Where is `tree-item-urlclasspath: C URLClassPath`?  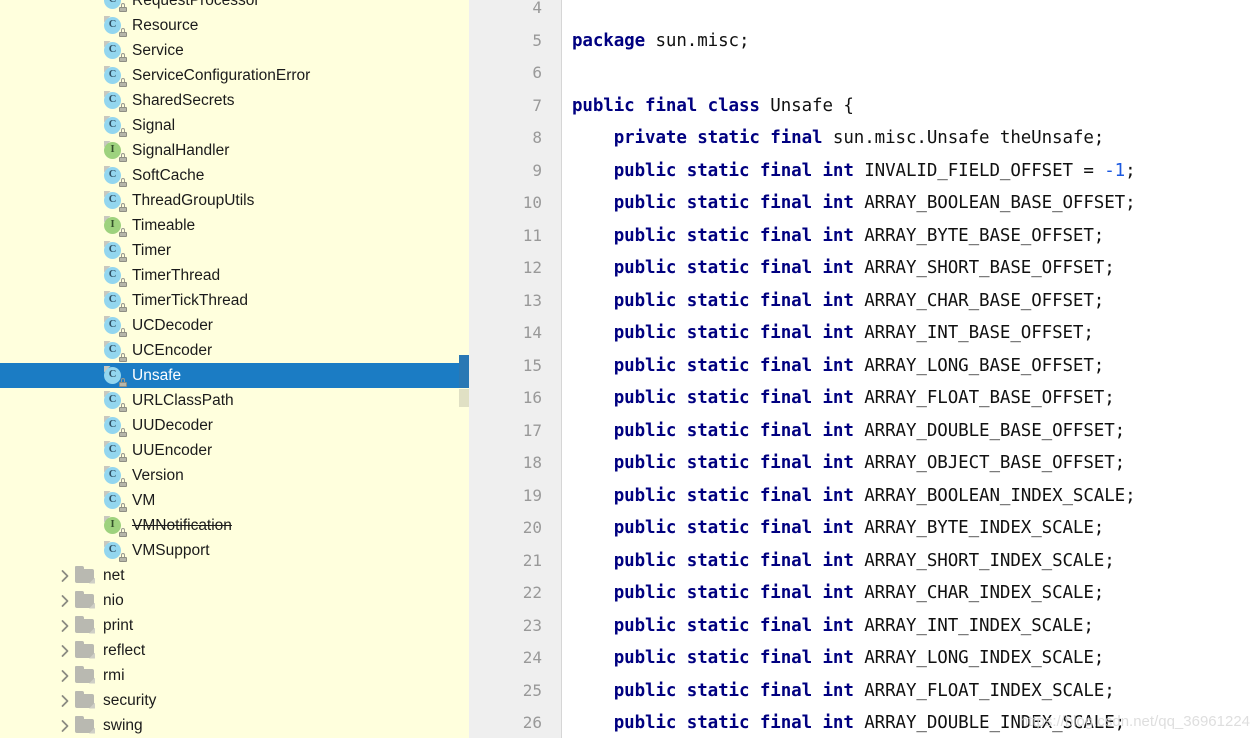 tree-item-urlclasspath: C URLClassPath is located at coordinates (234, 400).